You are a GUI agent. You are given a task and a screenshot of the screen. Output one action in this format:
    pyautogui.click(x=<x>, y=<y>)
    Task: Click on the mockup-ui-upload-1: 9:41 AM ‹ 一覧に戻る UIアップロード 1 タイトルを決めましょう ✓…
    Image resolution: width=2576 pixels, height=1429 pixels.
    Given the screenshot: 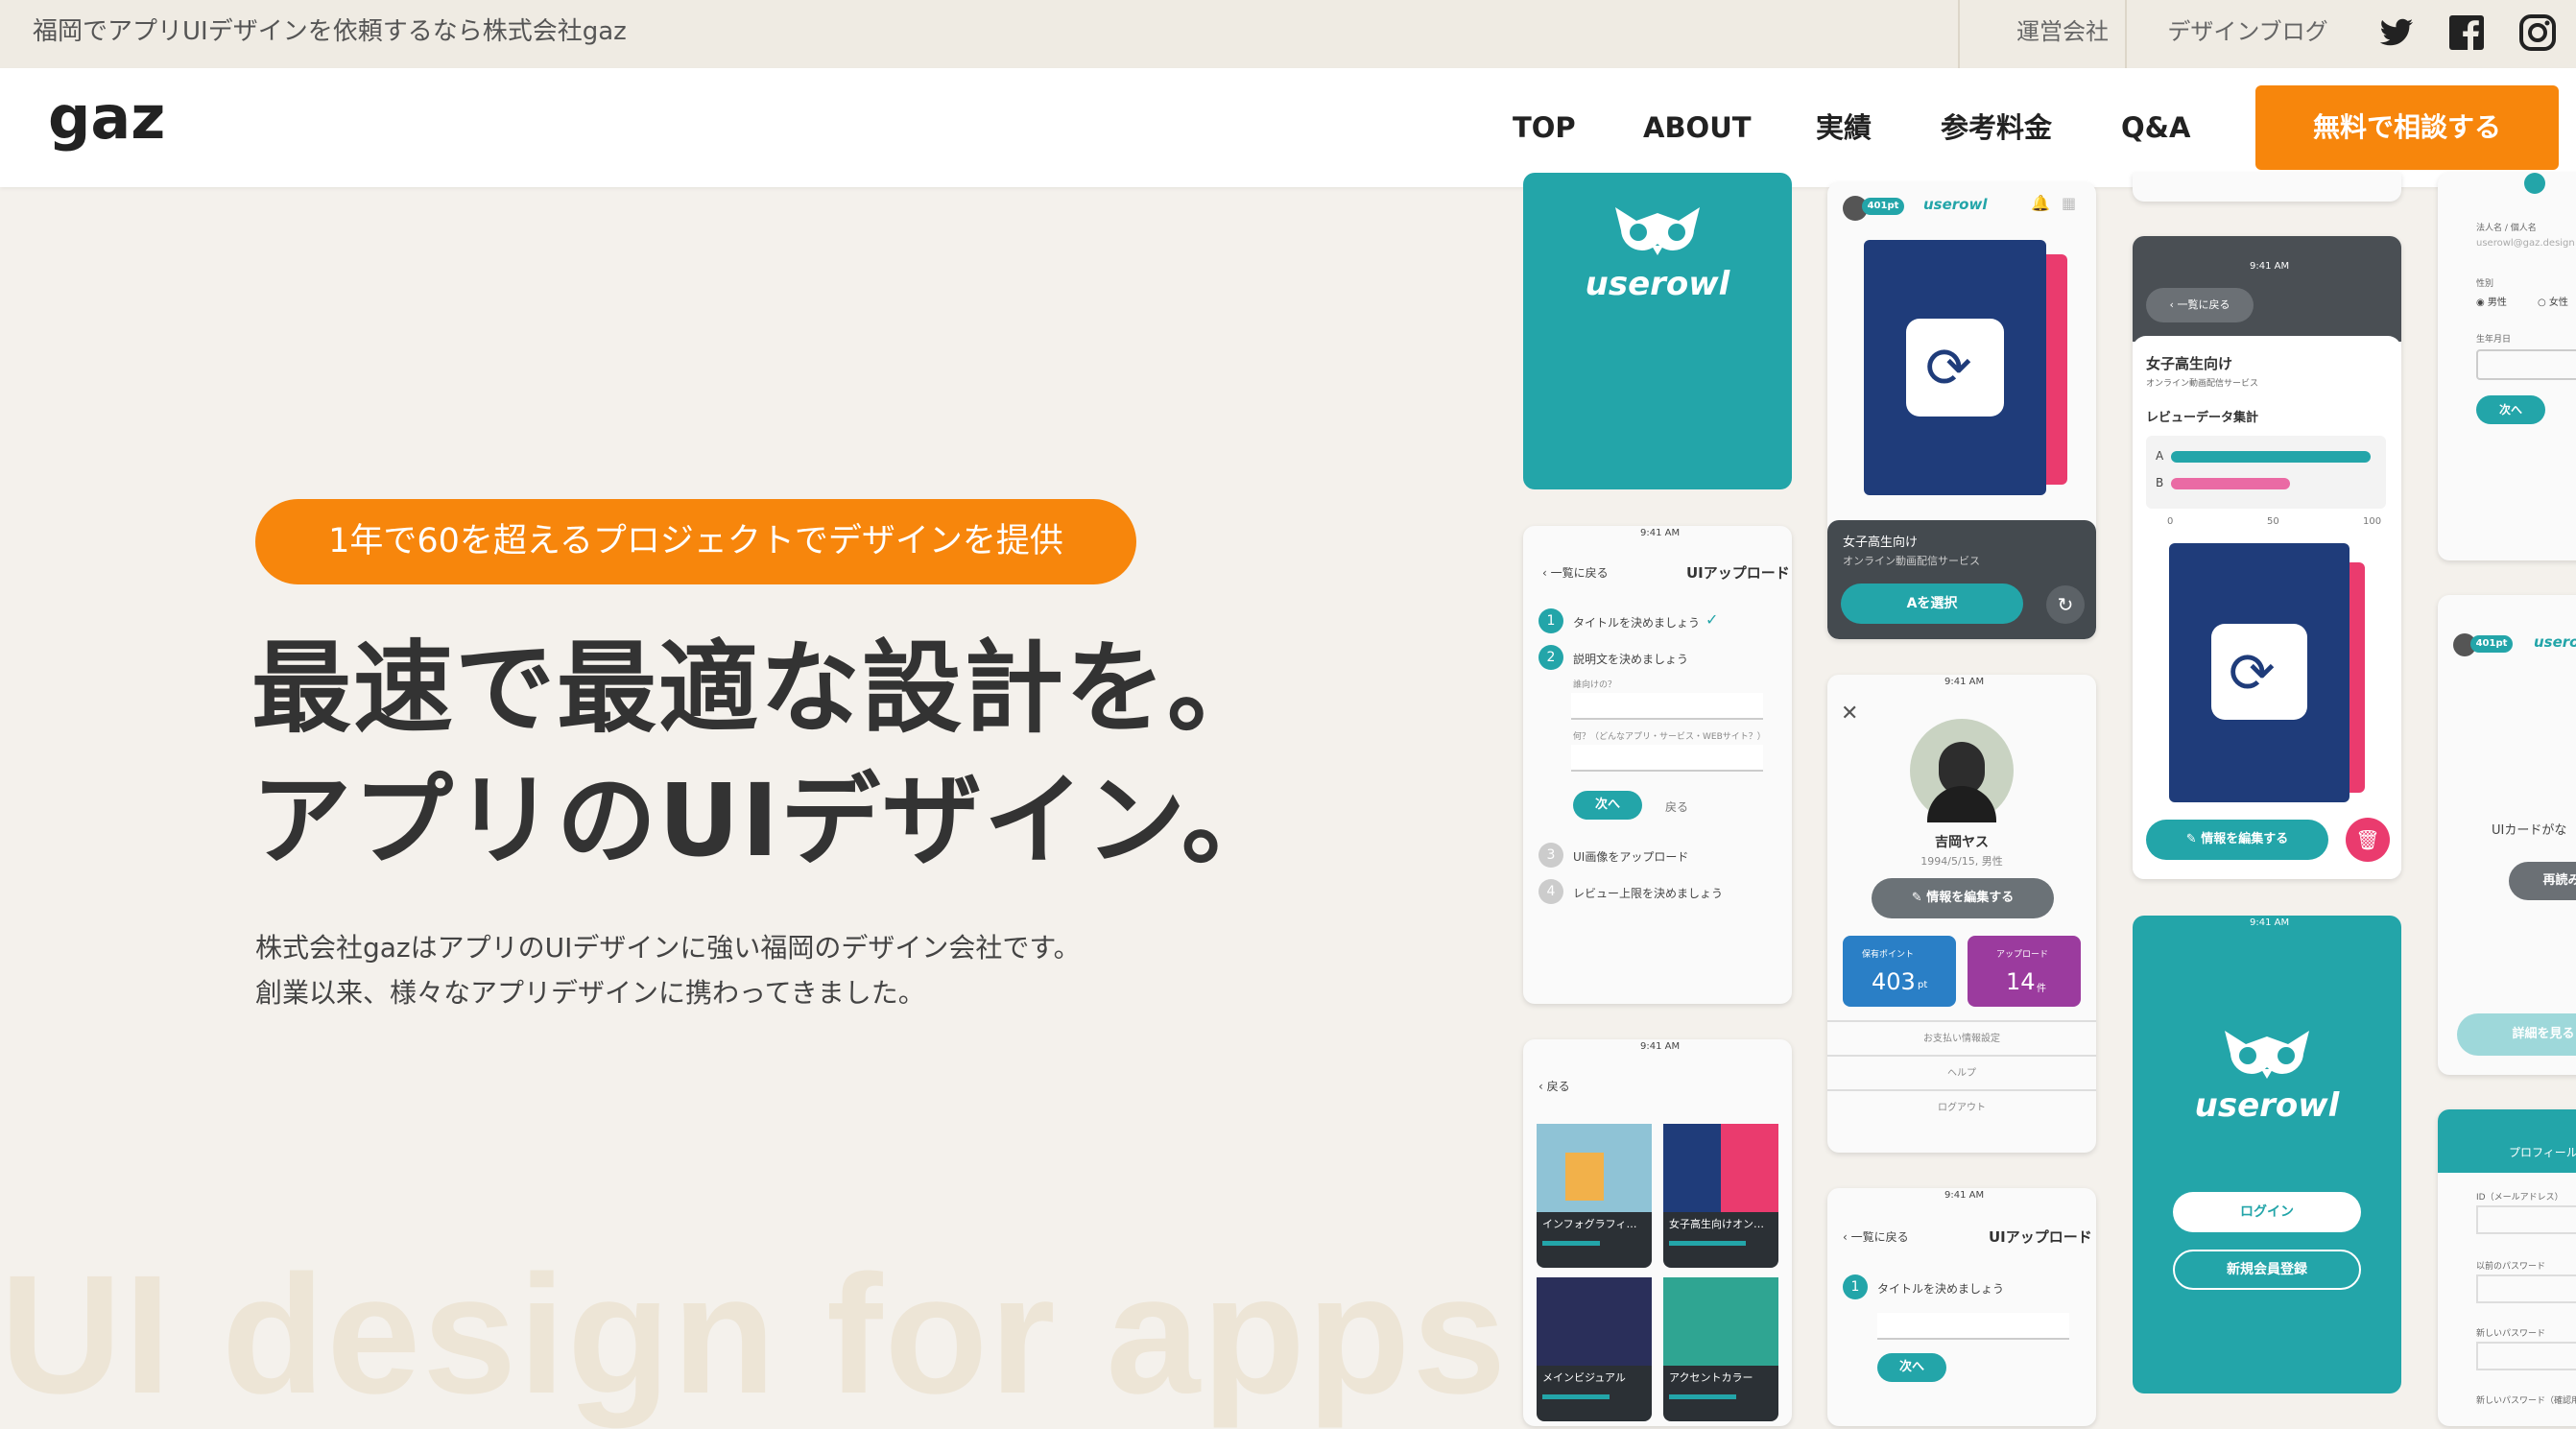 What is the action you would take?
    pyautogui.click(x=1657, y=765)
    